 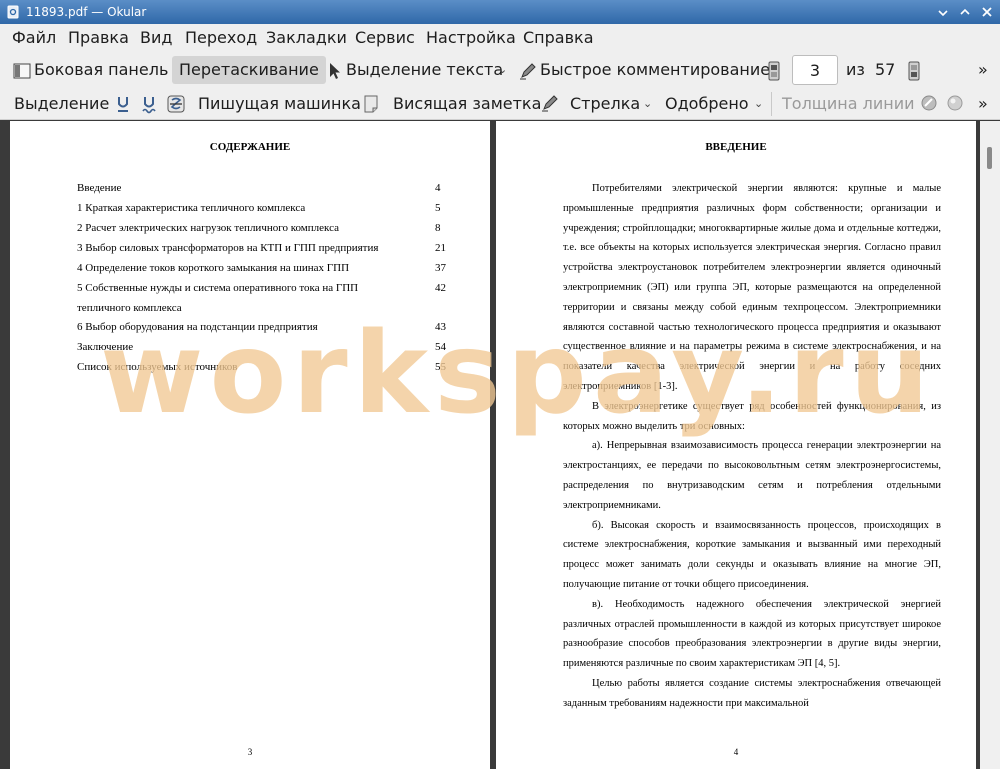 I want to click on highlight-tool: Выделение, so click(x=61, y=104).